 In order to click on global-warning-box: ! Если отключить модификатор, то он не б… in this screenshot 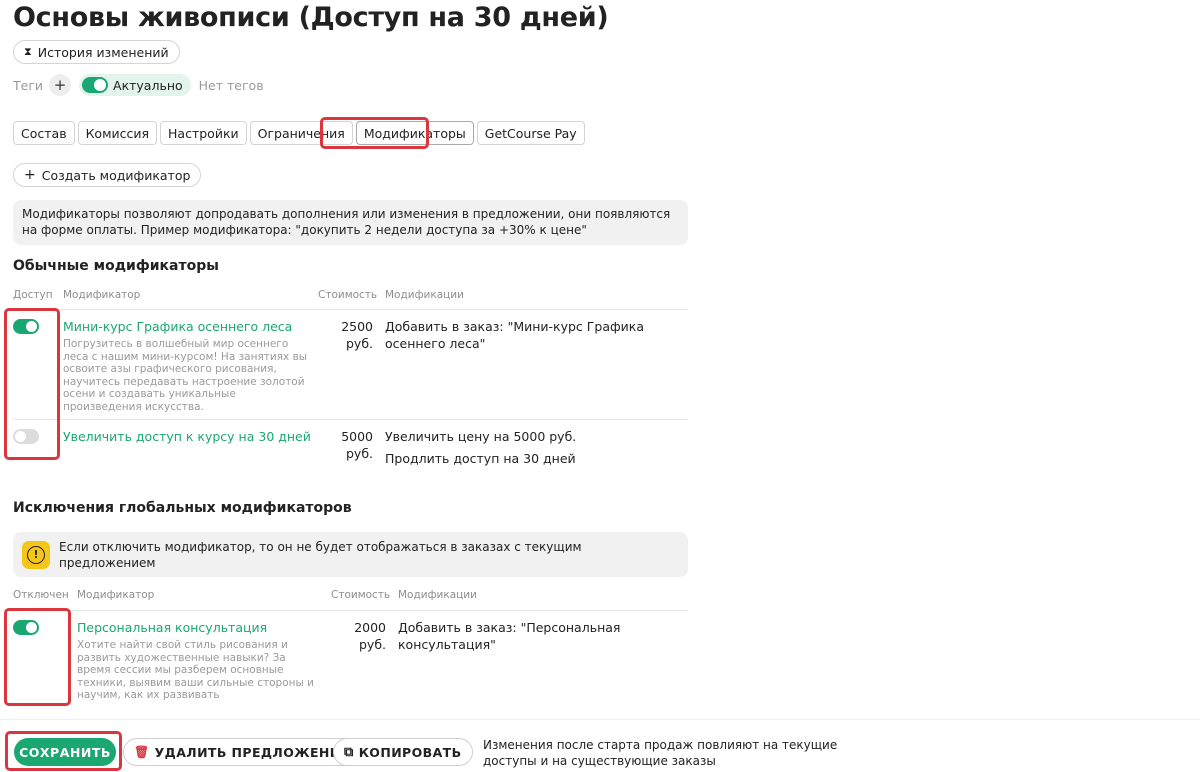, I will do `click(350, 554)`.